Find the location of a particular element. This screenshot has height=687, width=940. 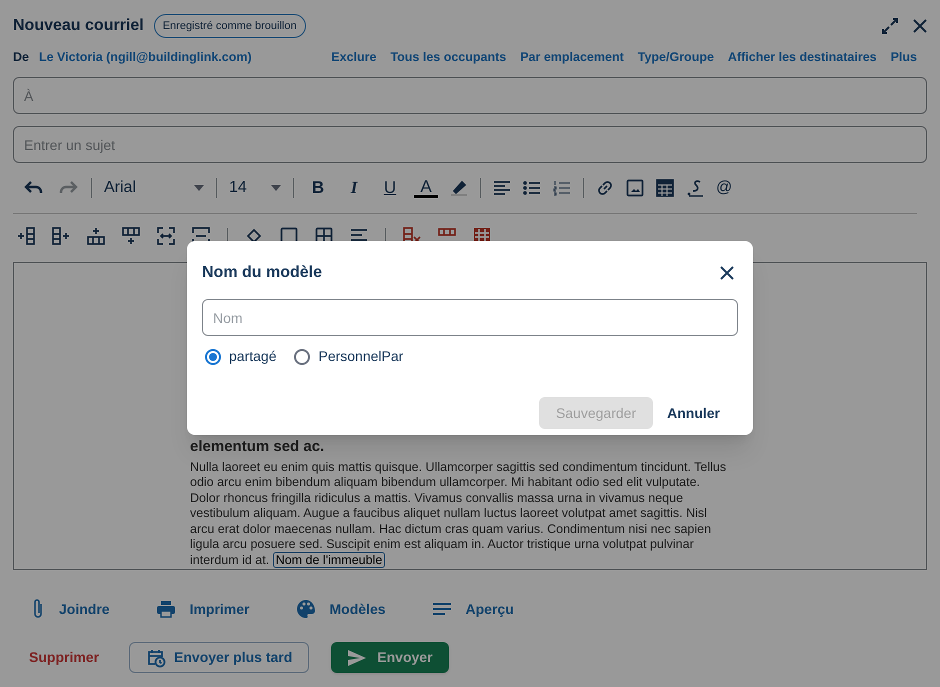

from-label: De is located at coordinates (21, 57).